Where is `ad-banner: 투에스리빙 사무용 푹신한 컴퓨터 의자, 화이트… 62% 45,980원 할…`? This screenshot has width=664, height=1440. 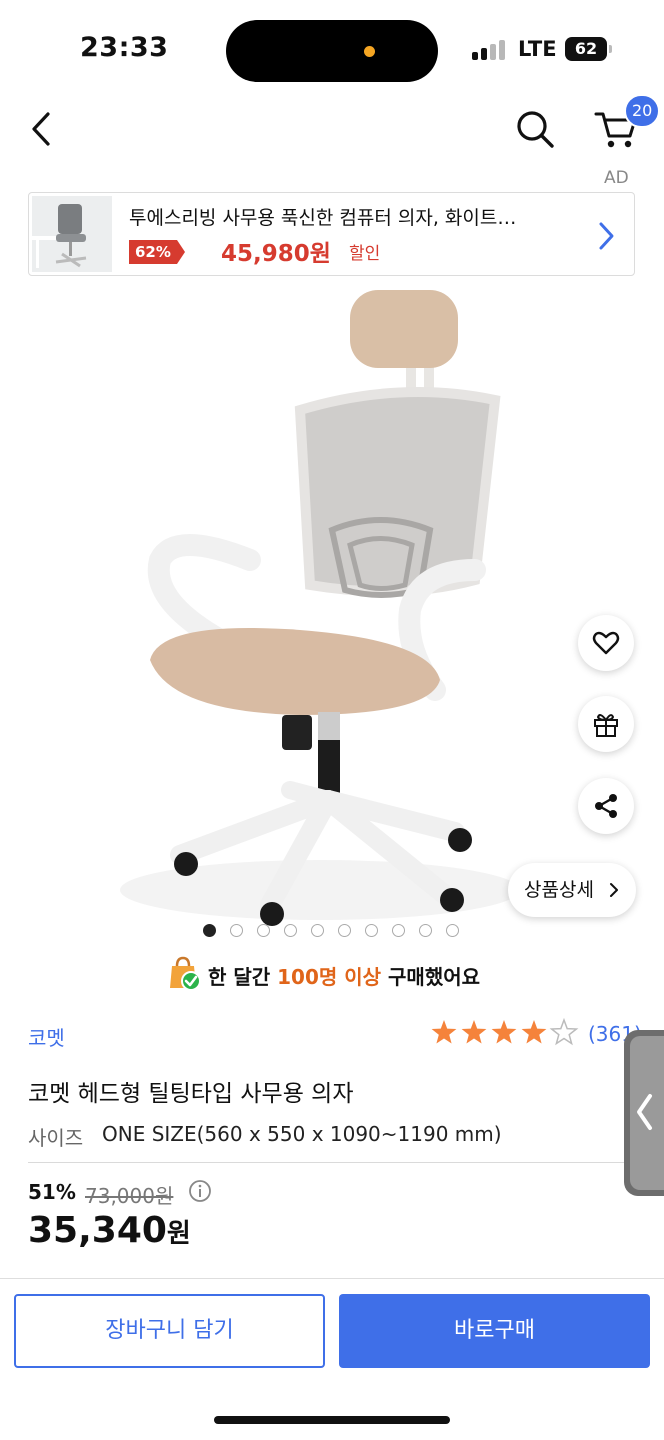 ad-banner: 투에스리빙 사무용 푹신한 컴퓨터 의자, 화이트… 62% 45,980원 할… is located at coordinates (331, 234).